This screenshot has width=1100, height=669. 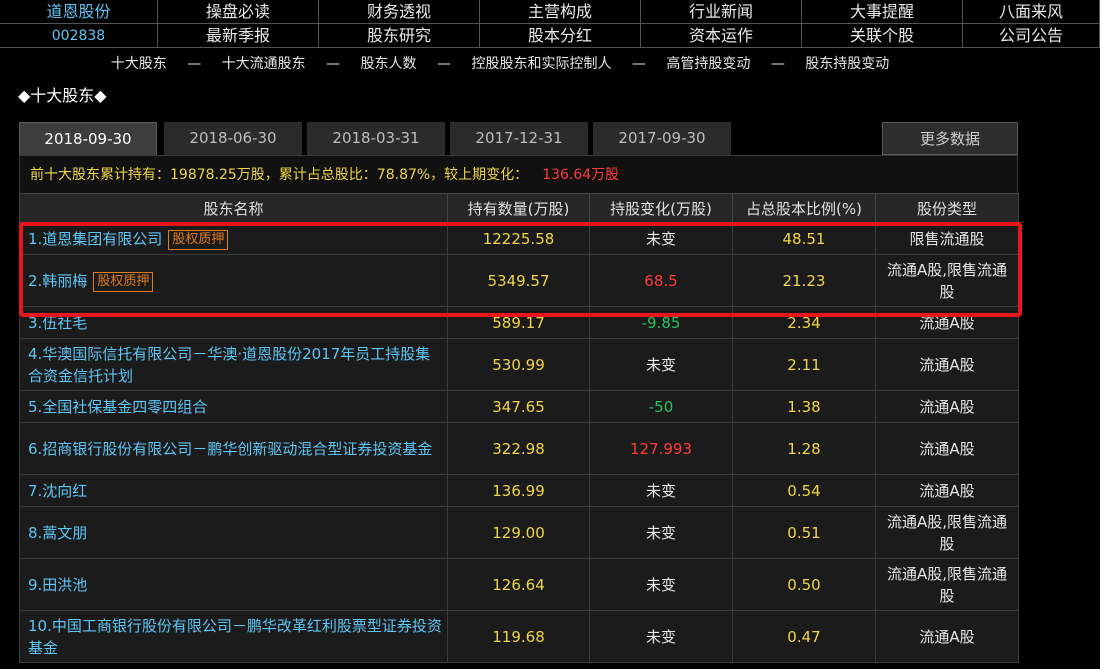 I want to click on ratio-cell: 1.38, so click(x=804, y=406).